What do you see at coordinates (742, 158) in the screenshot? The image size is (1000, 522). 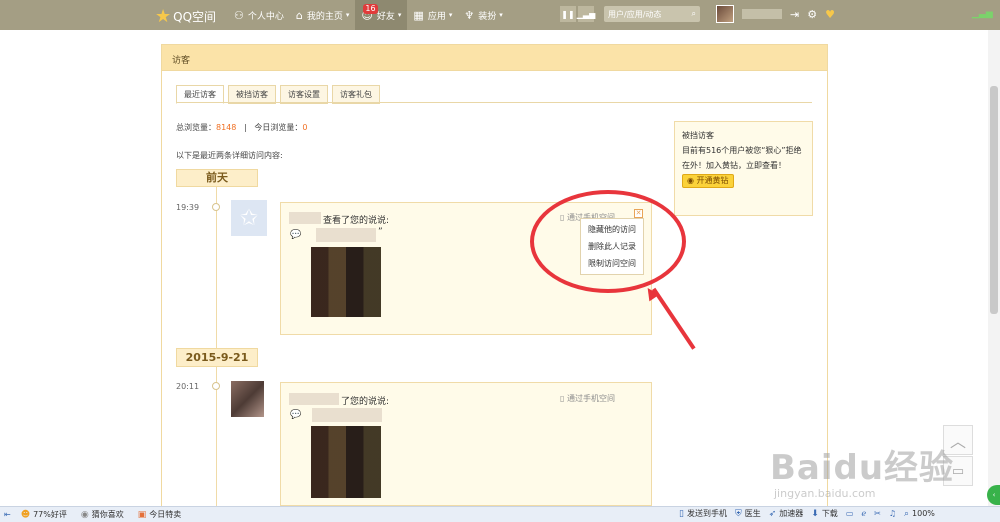 I see `sidebox-text: 目前有516个用户被您“狠心”拒绝在外！加入黄钻，立即查看！` at bounding box center [742, 158].